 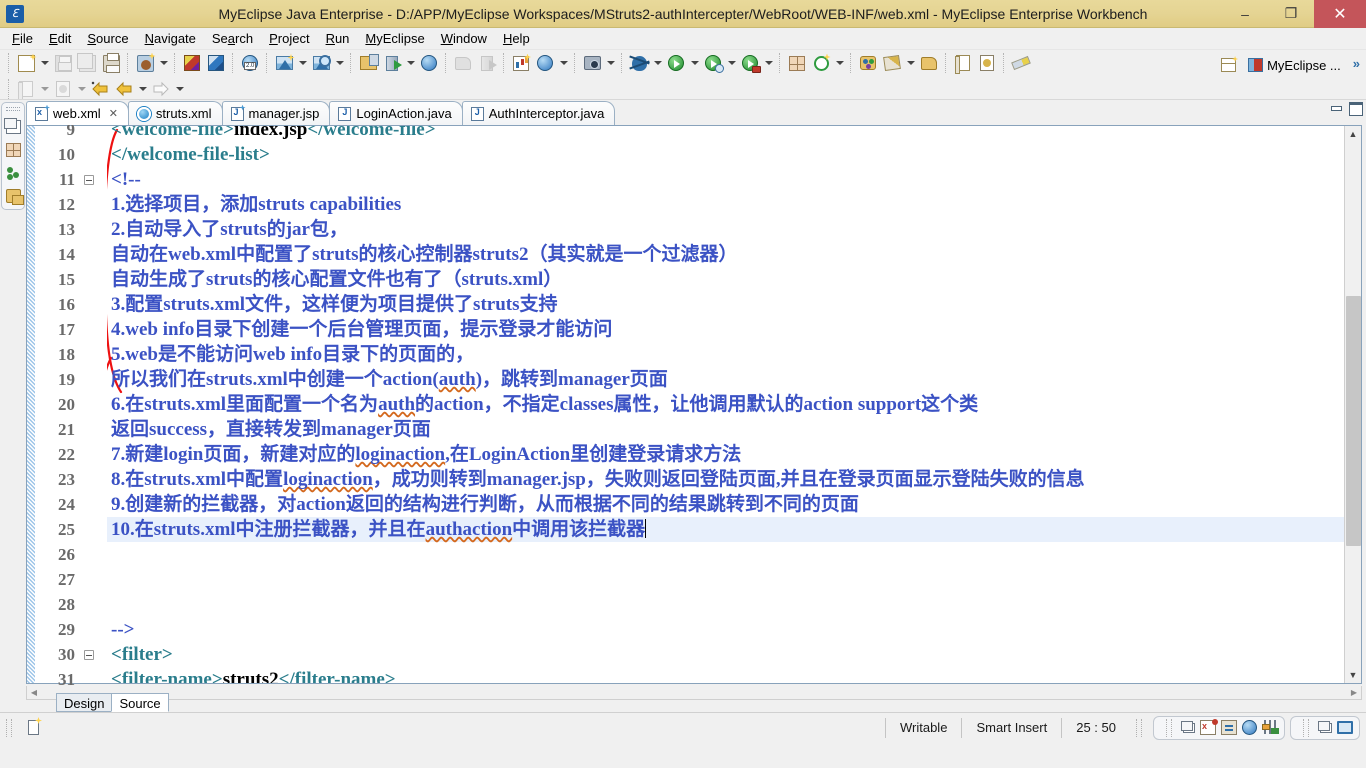 What do you see at coordinates (170, 38) in the screenshot?
I see `menu-navigate: Navigate` at bounding box center [170, 38].